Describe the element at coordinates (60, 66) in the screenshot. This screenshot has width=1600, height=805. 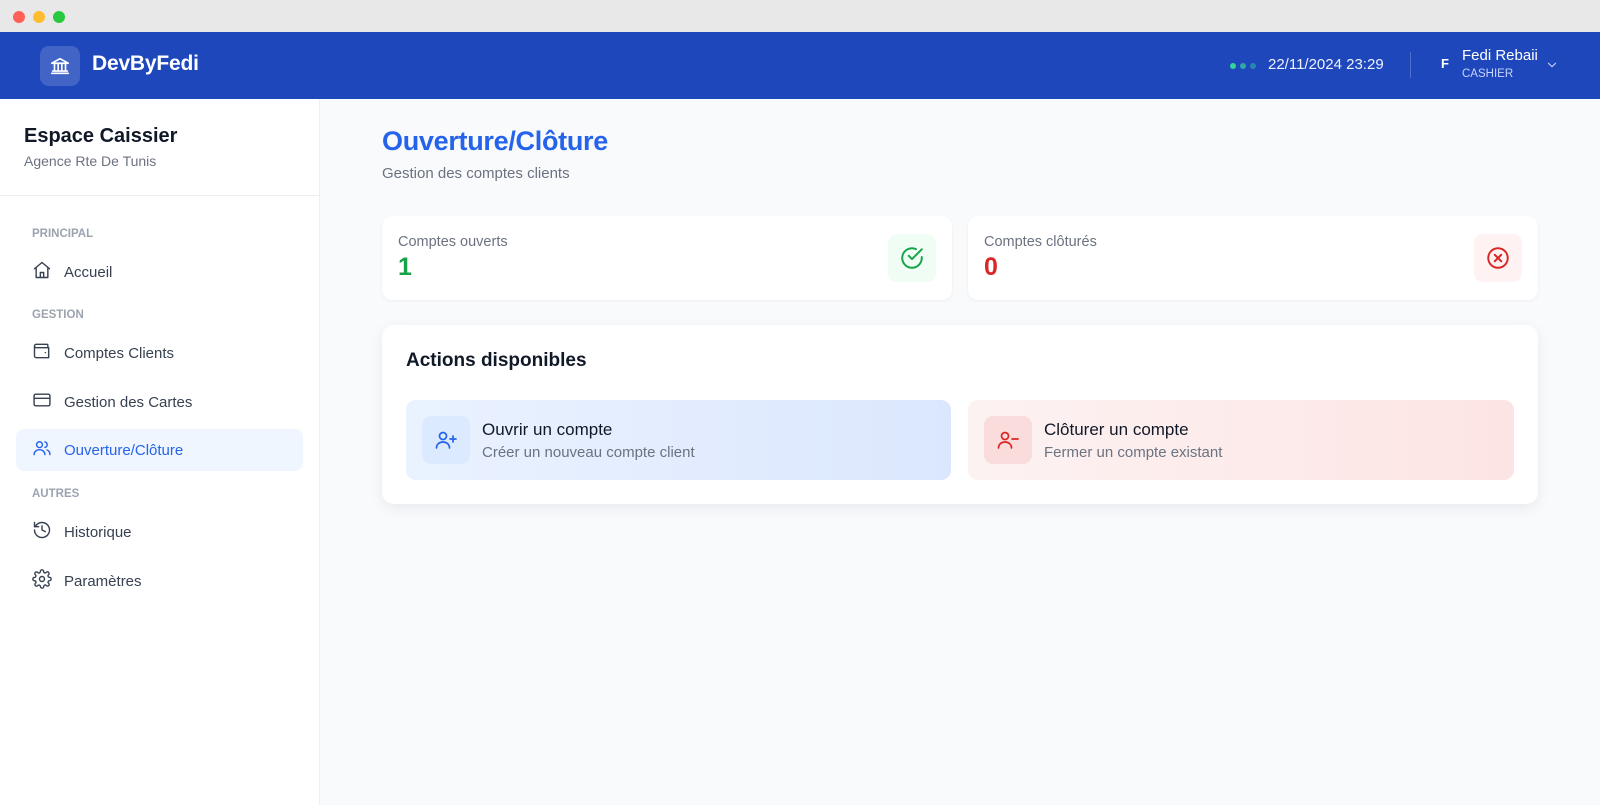
I see `bank-icon` at that location.